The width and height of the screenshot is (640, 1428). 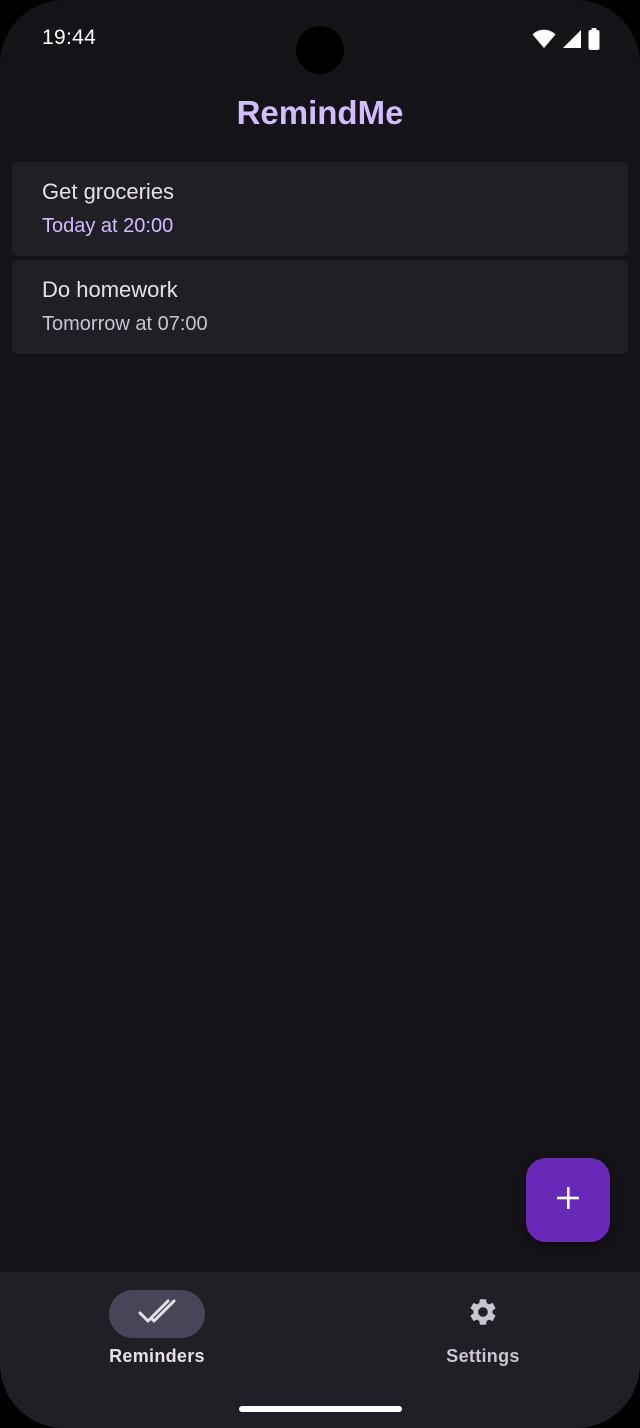 I want to click on plus-icon, so click(x=568, y=1200).